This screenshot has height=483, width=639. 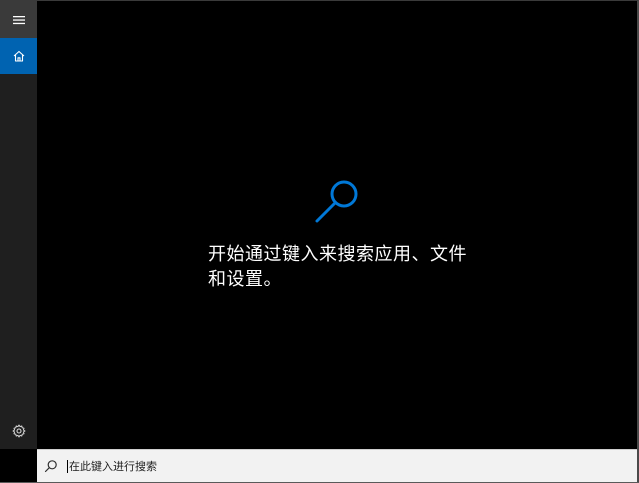 I want to click on search-bar-icon, so click(x=51, y=466).